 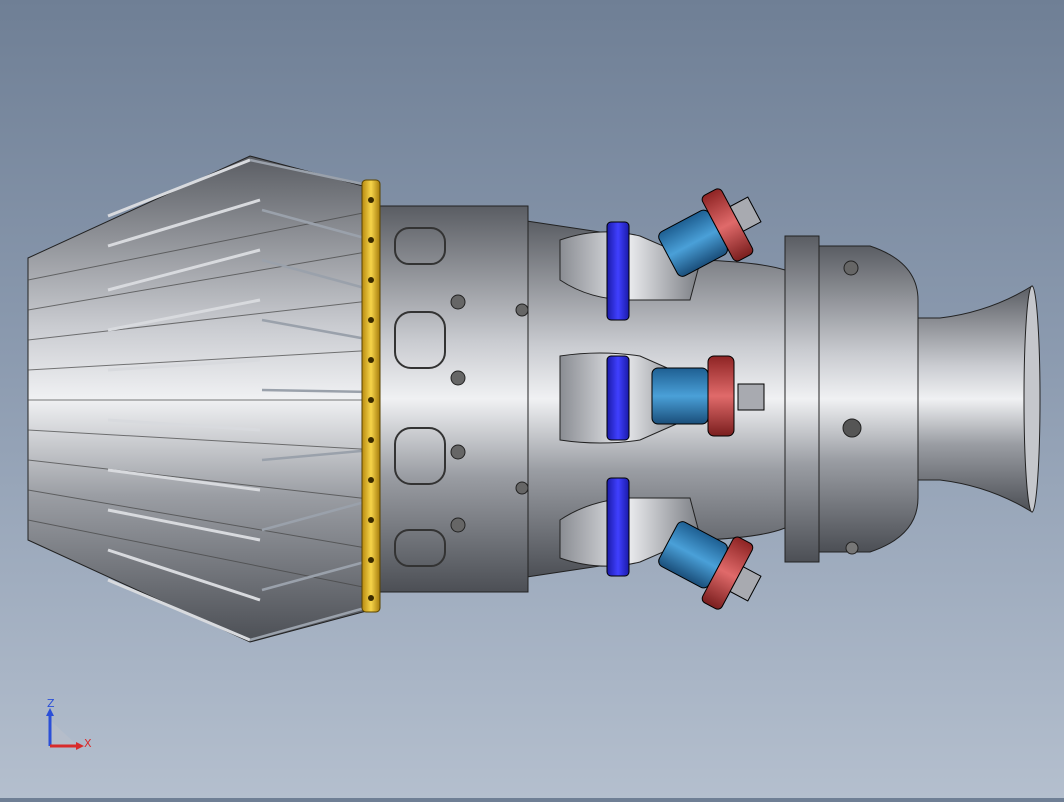 What do you see at coordinates (80, 746) in the screenshot?
I see `x-axis-arrow` at bounding box center [80, 746].